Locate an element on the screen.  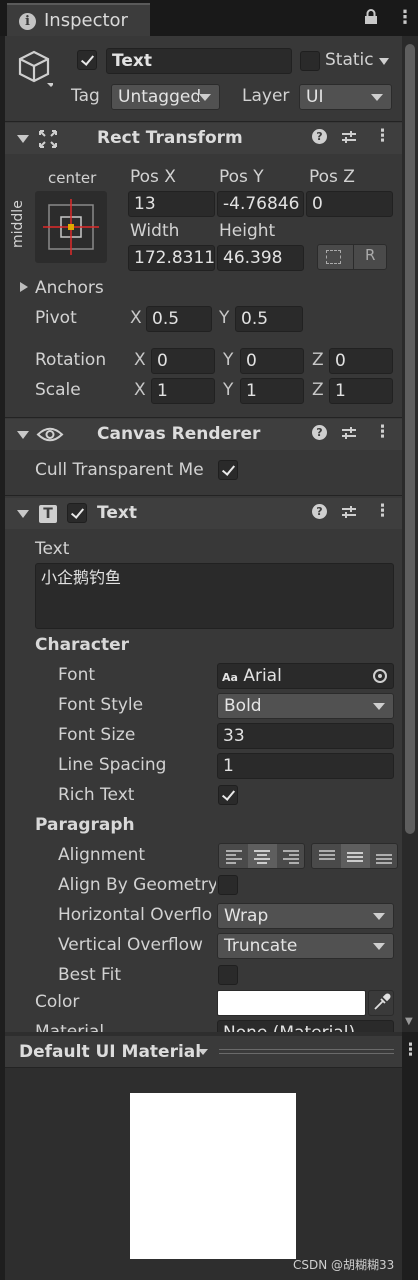
anchor-presets-button is located at coordinates (71, 227).